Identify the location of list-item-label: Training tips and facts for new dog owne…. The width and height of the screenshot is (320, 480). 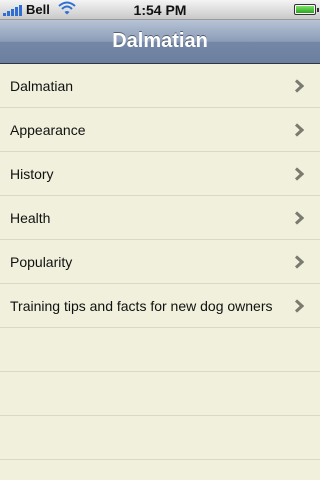
(141, 305).